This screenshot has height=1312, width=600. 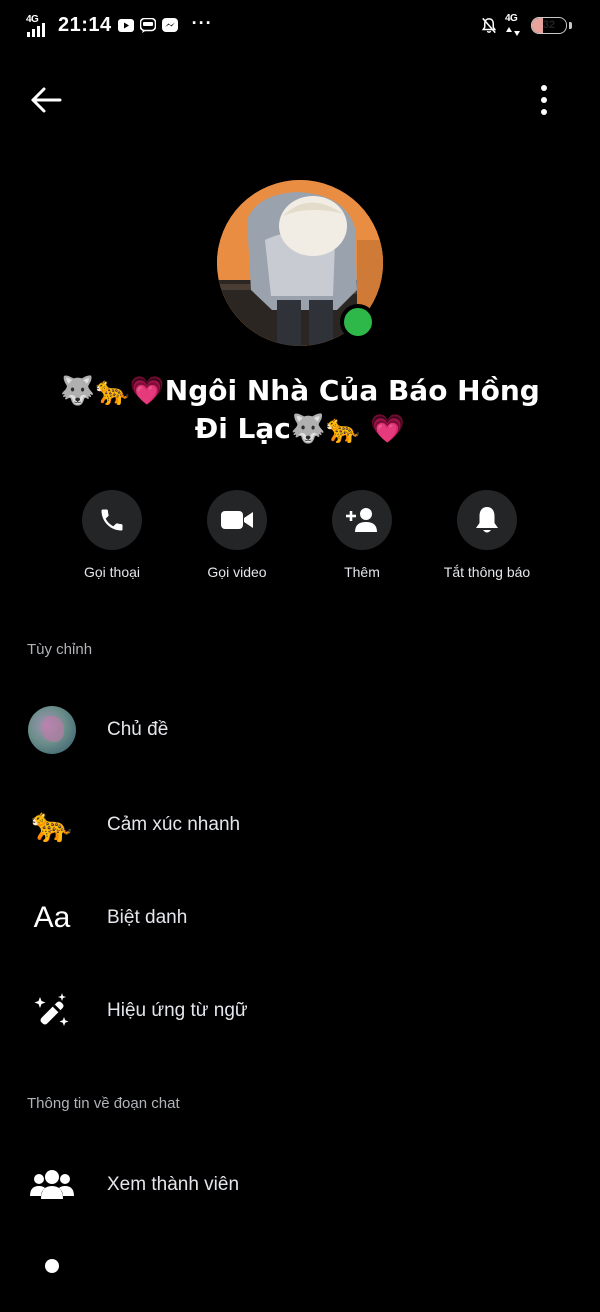 I want to click on theme-row: Chủ đề, so click(x=300, y=730).